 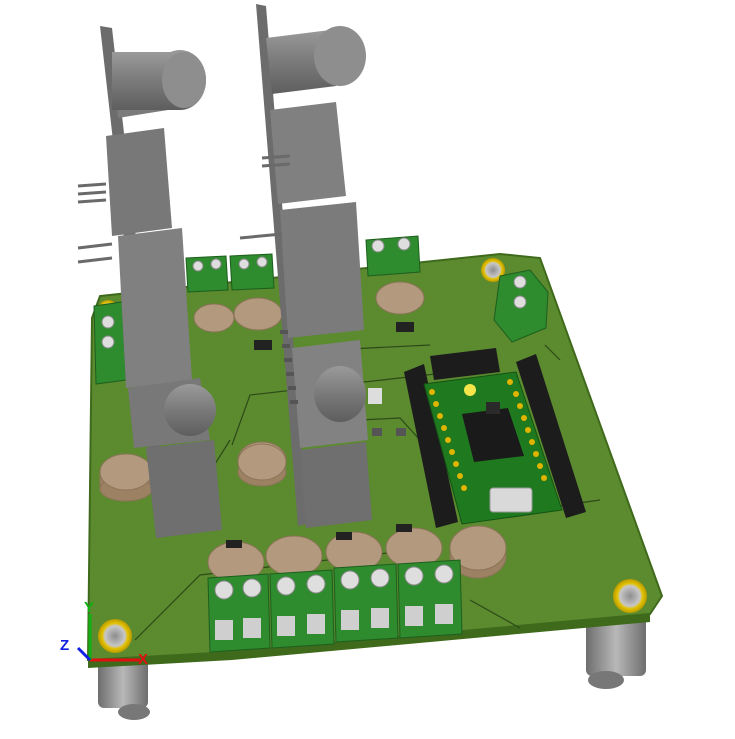 I want to click on y-axis-label: Y, so click(x=89, y=607).